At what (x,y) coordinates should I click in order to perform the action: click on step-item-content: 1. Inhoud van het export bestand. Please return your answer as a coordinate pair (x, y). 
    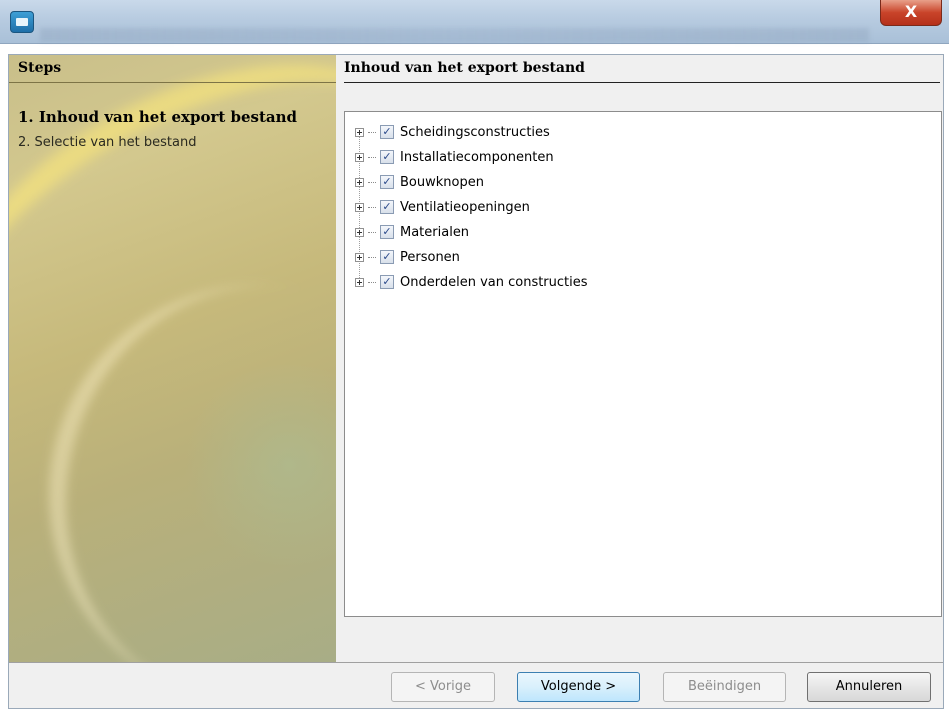
    Looking at the image, I should click on (158, 117).